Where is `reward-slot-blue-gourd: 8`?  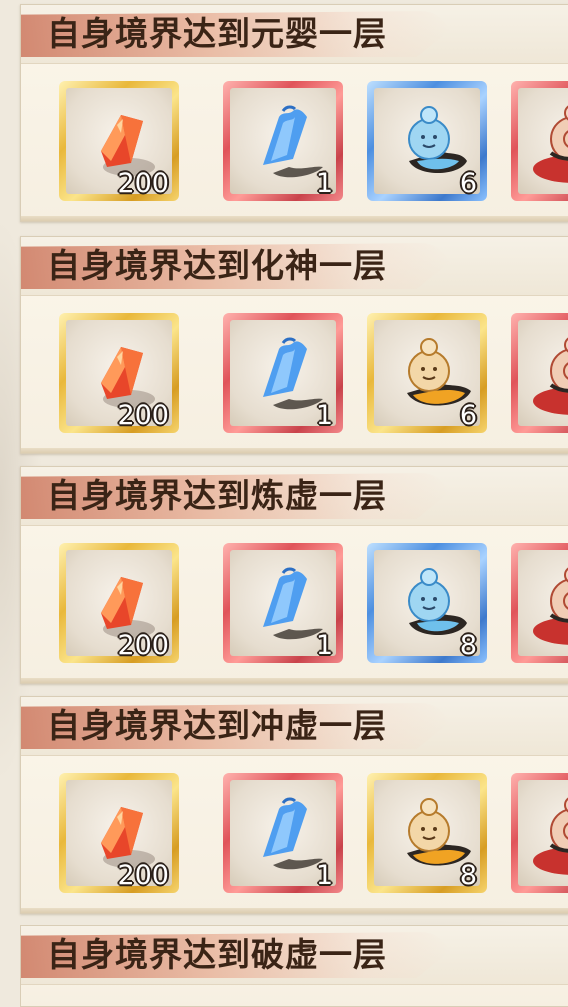 reward-slot-blue-gourd: 8 is located at coordinates (427, 603).